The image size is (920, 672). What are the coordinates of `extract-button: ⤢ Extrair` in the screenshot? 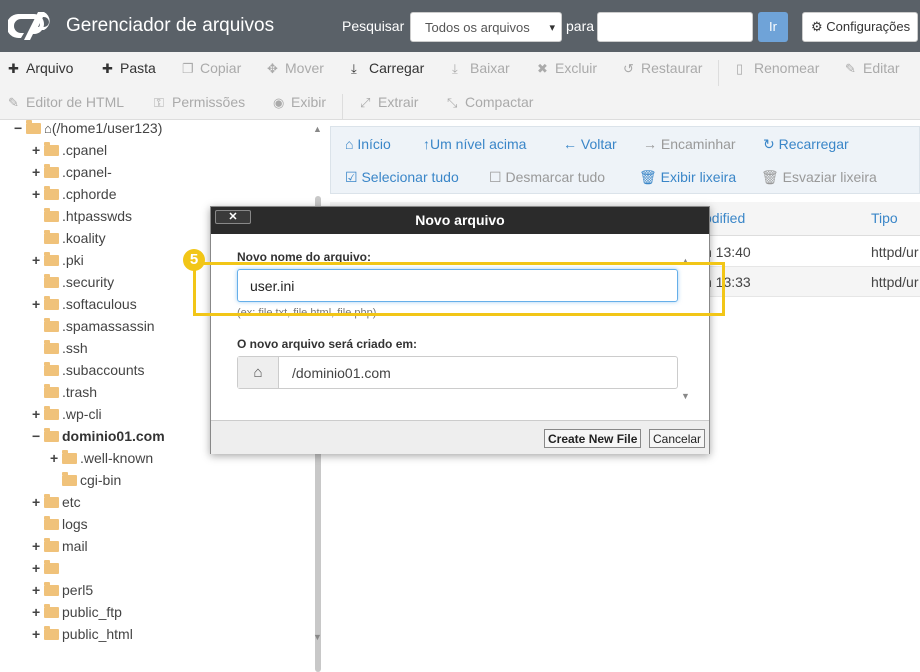 It's located at (389, 102).